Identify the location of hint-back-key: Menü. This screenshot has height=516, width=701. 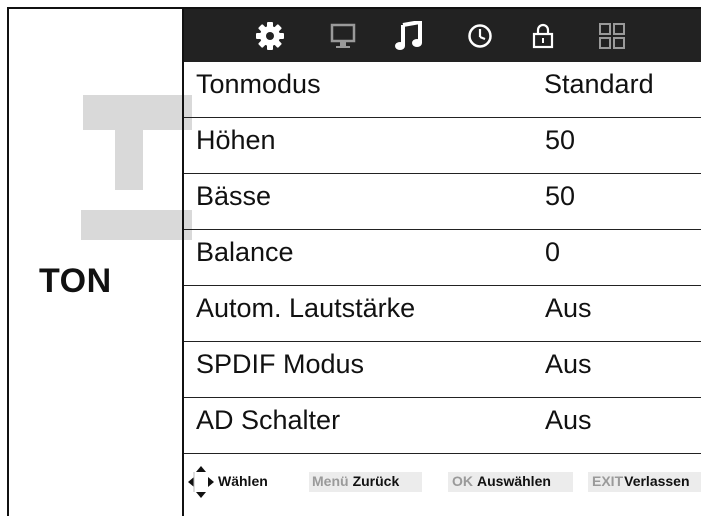
(330, 481).